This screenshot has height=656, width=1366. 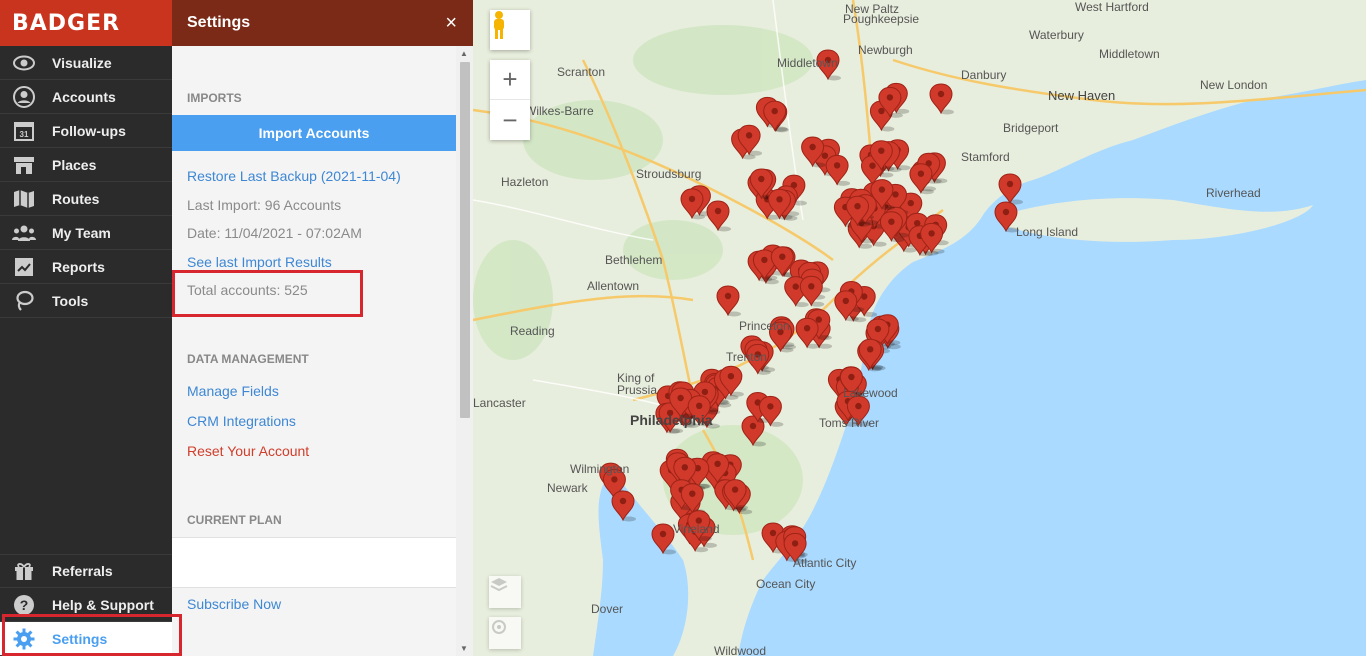 I want to click on nav-item-follow-ups: 31 Follow-ups, so click(x=86, y=131).